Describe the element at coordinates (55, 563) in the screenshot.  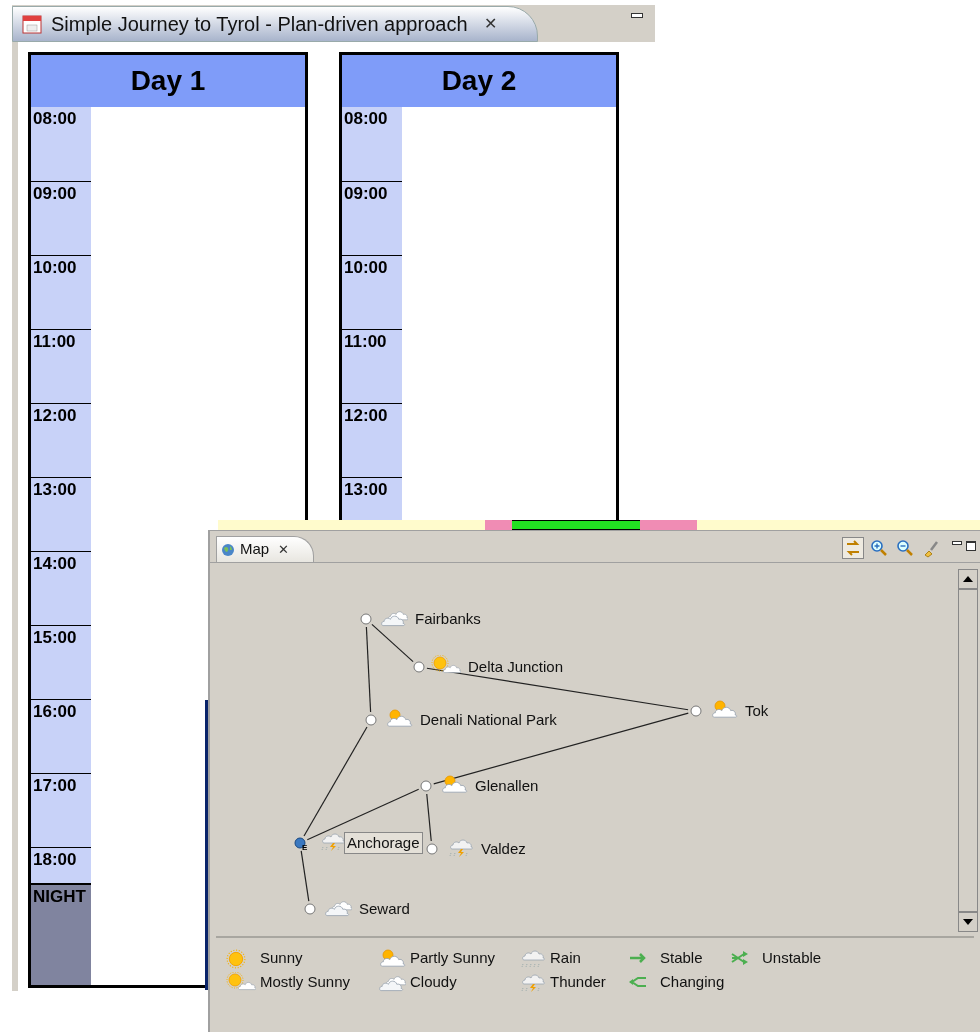
I see `time-label: 14:00` at that location.